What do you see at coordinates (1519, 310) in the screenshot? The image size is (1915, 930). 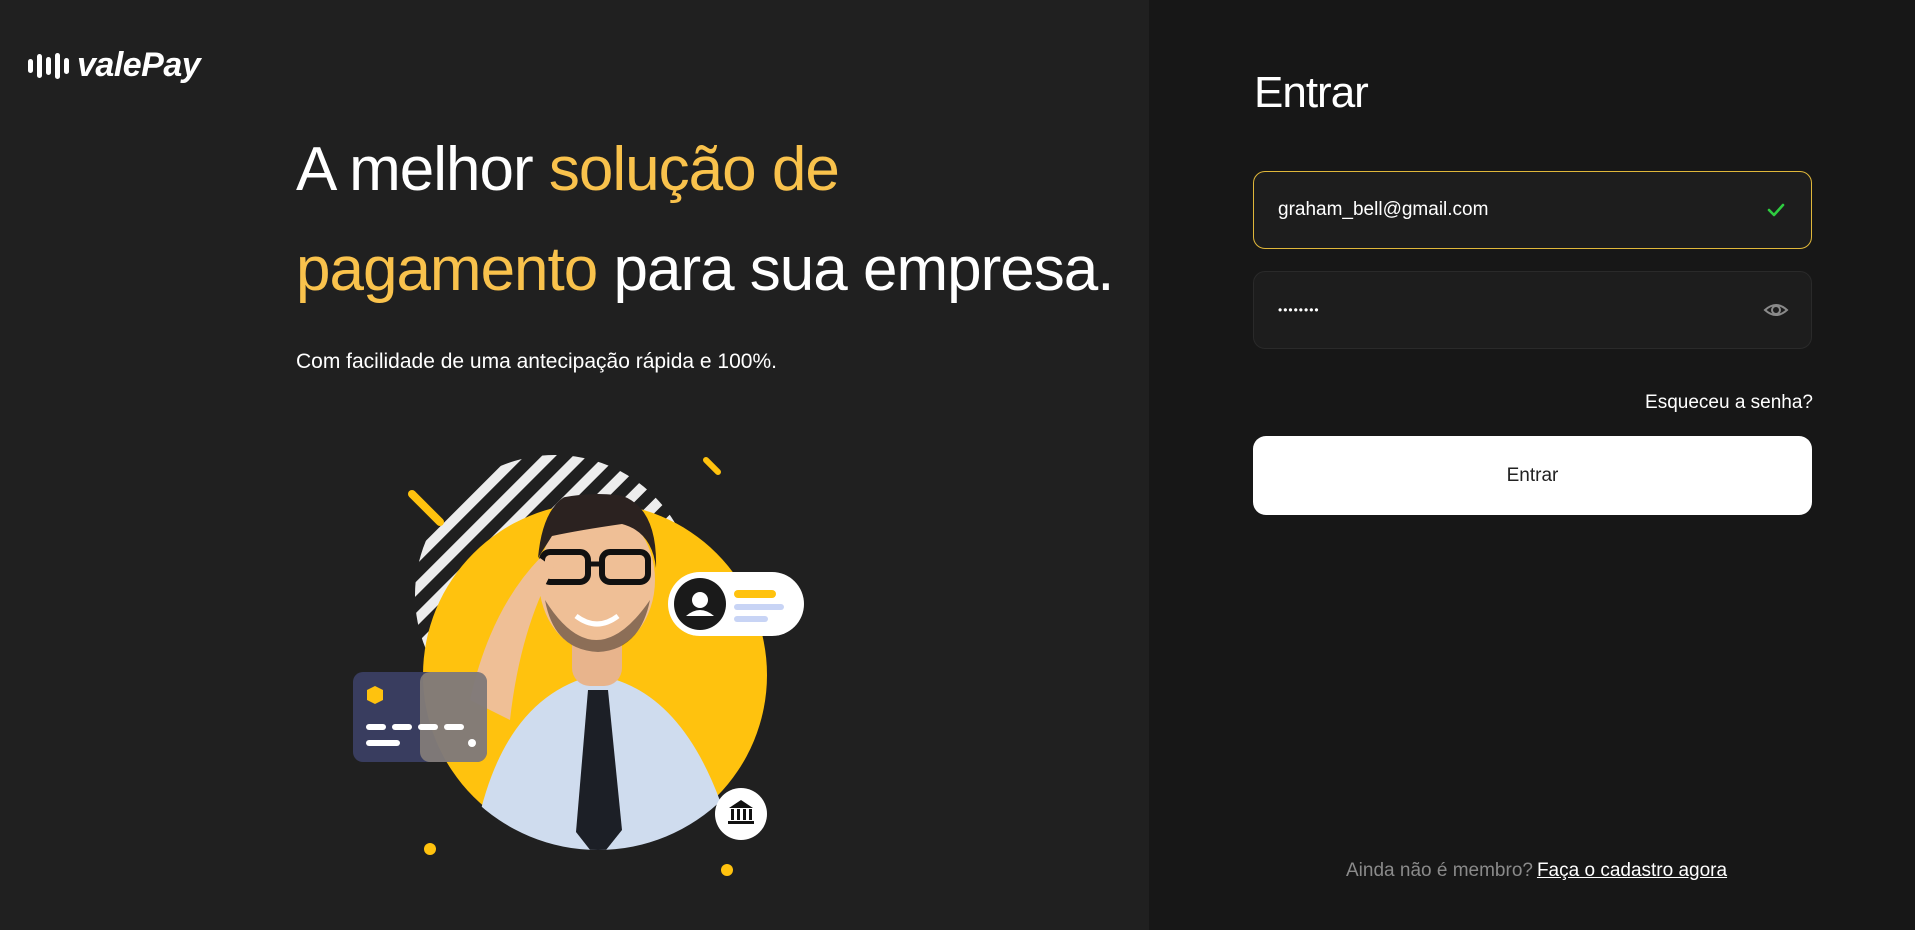 I see `password-input` at bounding box center [1519, 310].